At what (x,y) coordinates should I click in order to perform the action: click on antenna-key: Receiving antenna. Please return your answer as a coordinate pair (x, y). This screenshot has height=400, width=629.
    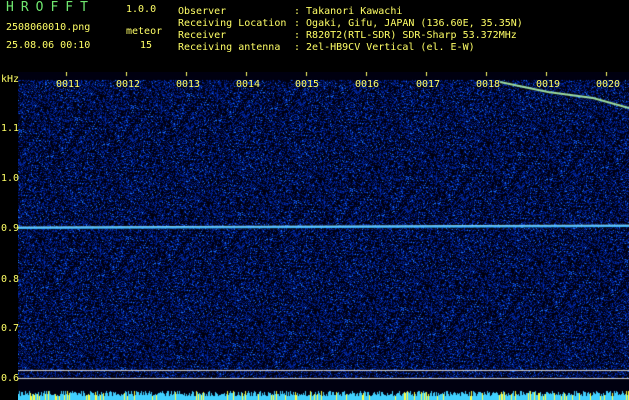
    Looking at the image, I should click on (229, 47).